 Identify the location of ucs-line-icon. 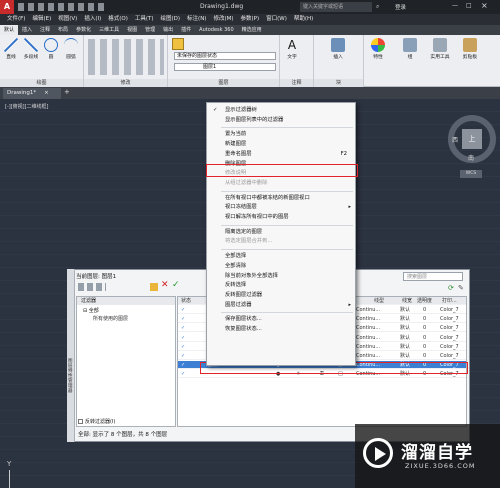
(9, 479).